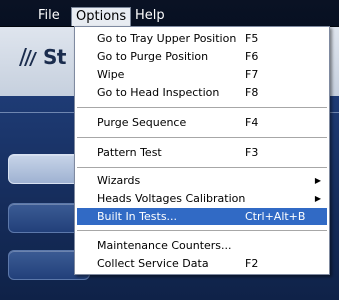  Describe the element at coordinates (252, 263) in the screenshot. I see `menu-item-shortcut: F2` at that location.